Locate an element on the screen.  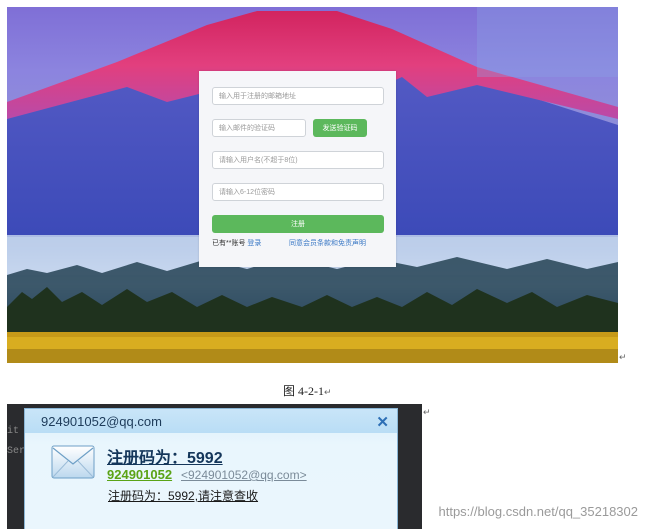
popup-sender: 924901052@qq.com is located at coordinates (101, 421).